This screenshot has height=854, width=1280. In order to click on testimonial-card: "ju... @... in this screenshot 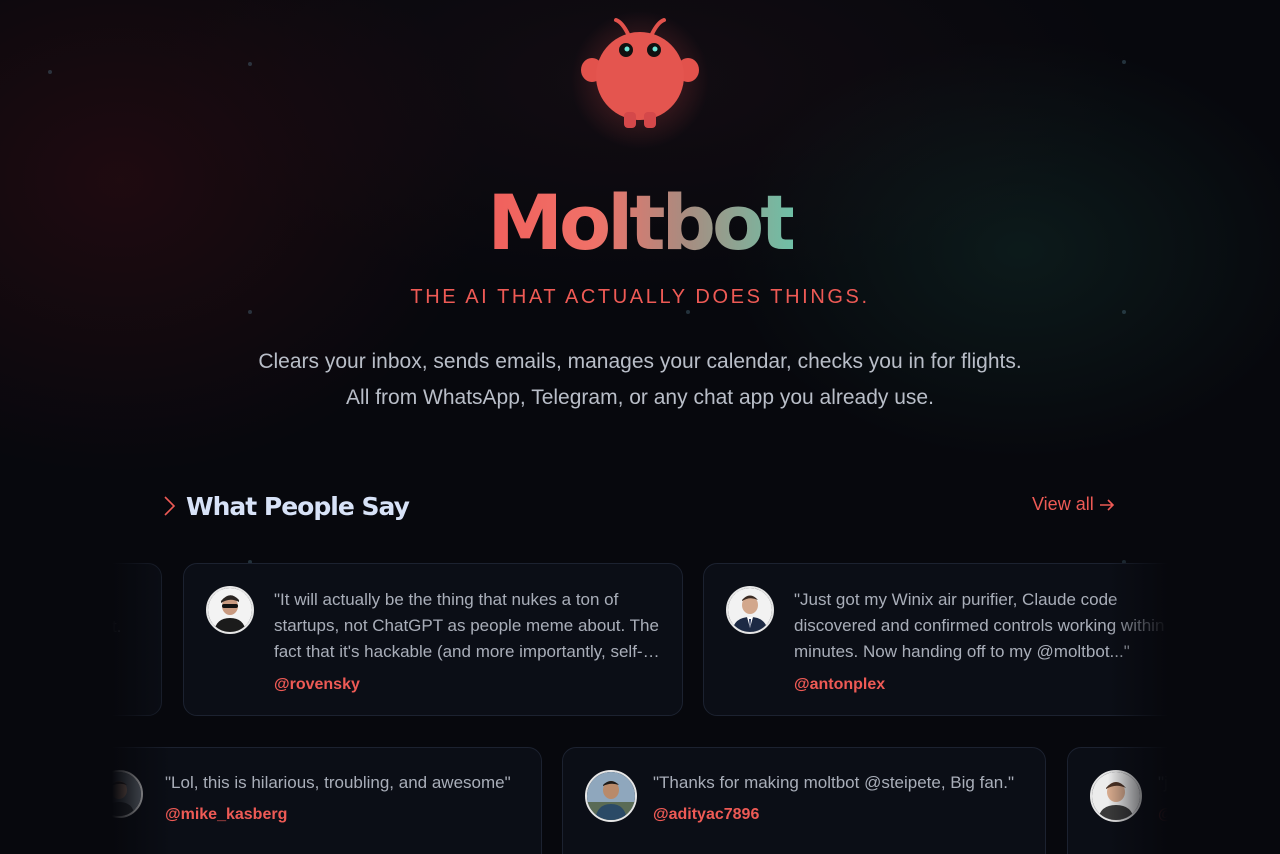, I will do `click(1117, 800)`.